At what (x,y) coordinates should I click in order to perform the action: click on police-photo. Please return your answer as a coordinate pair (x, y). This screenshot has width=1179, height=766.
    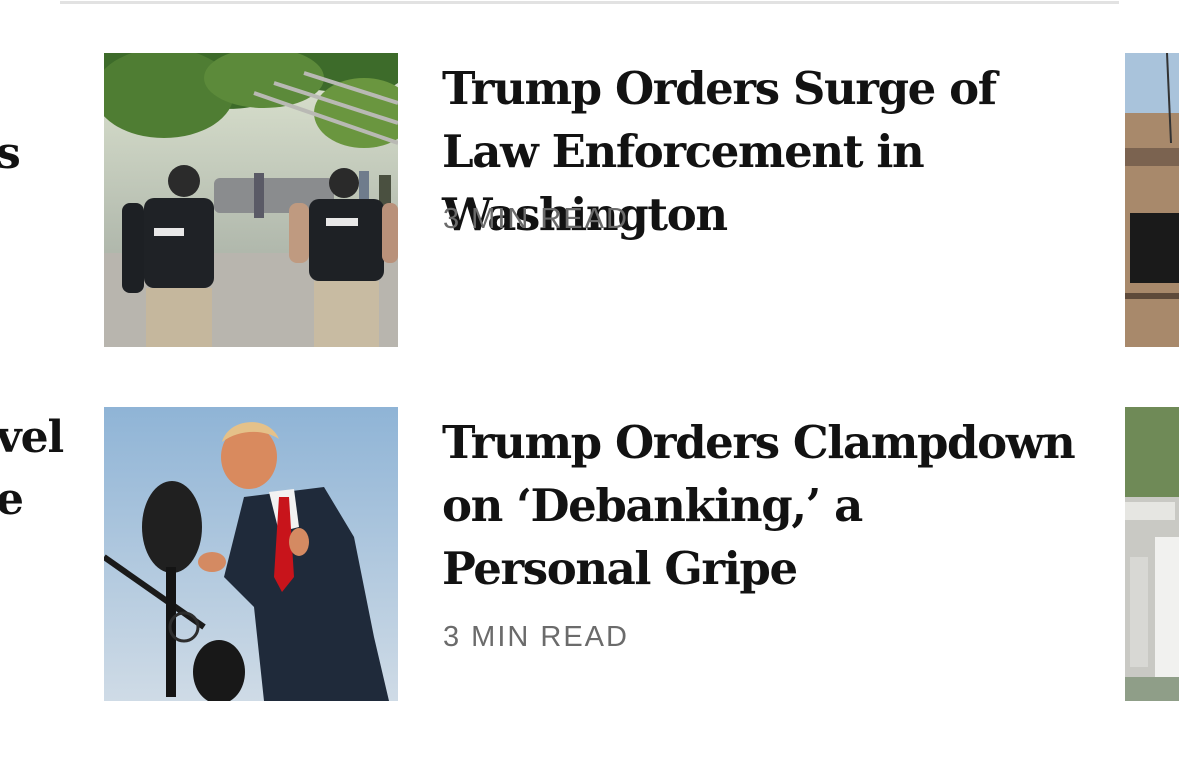
    Looking at the image, I should click on (251, 200).